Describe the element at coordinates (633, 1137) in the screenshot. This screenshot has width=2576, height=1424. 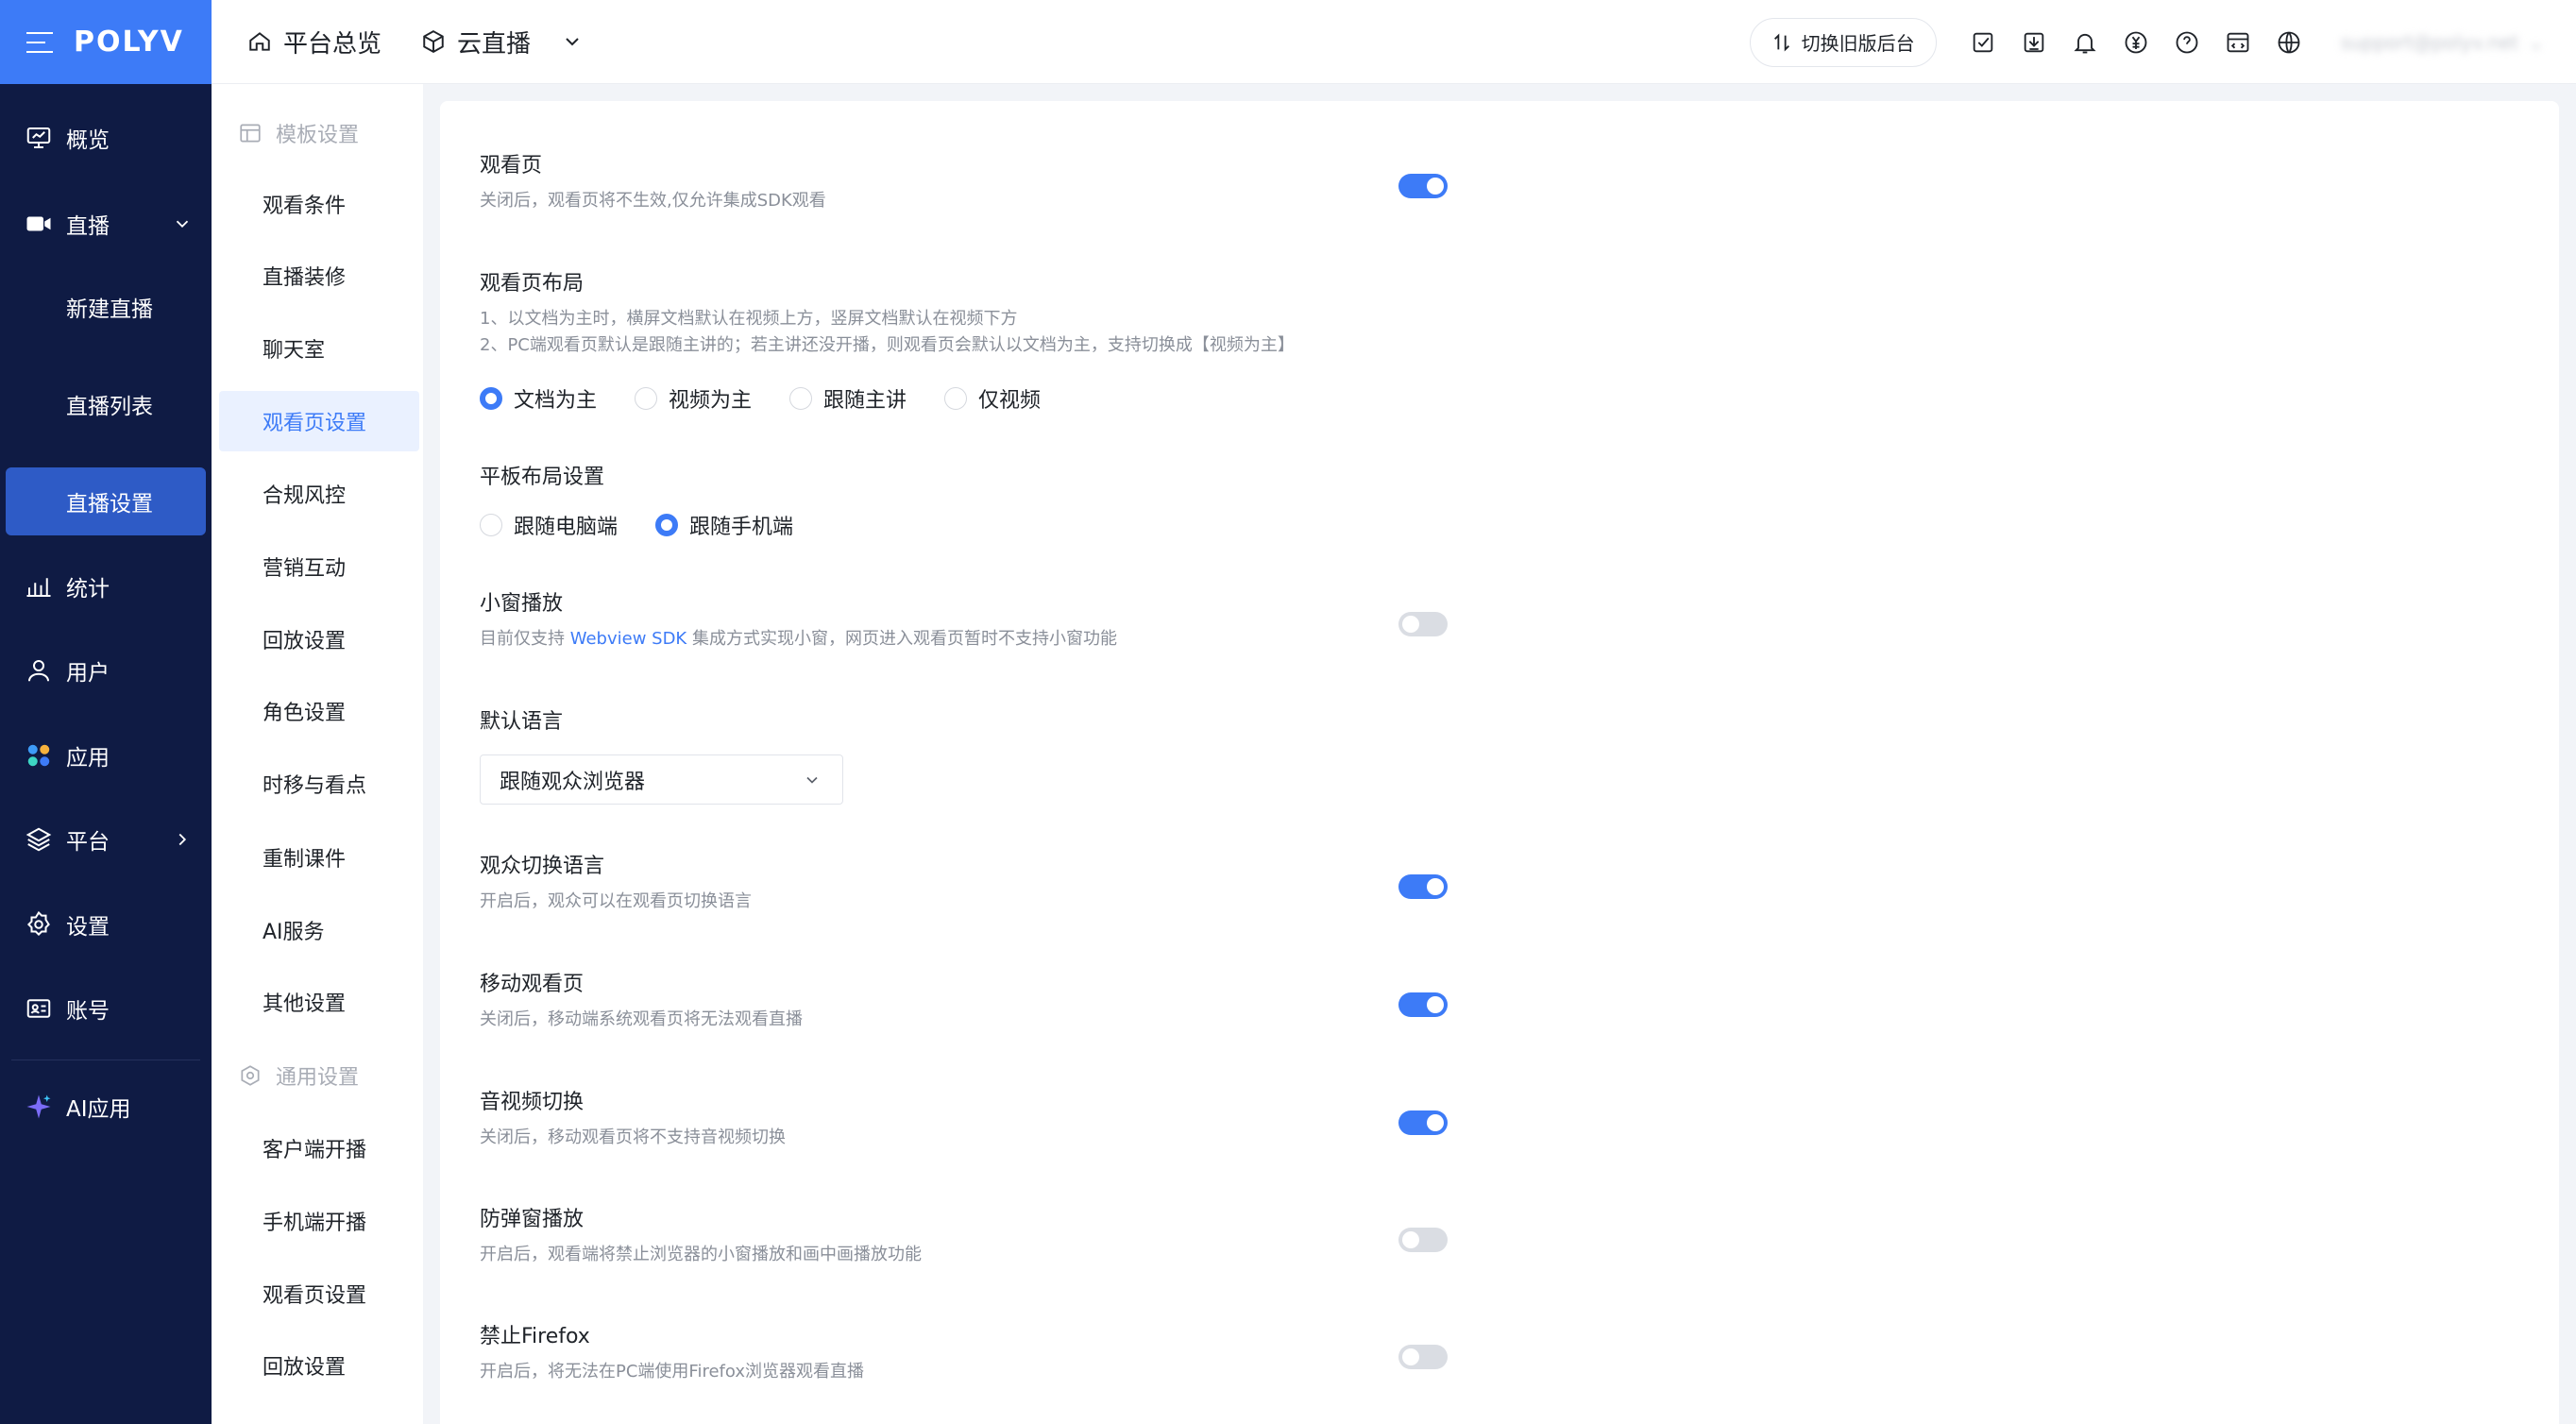
I see `setting-desc: 关闭后，移动观看页将不支持音视频切换` at that location.